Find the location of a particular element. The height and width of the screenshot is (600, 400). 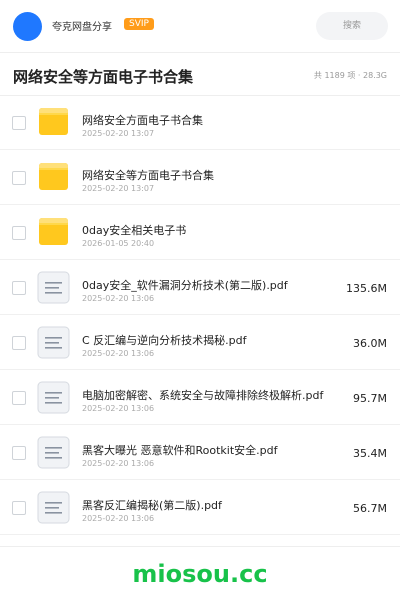

file-name: 网络安全方面电子书合集 is located at coordinates (142, 120).